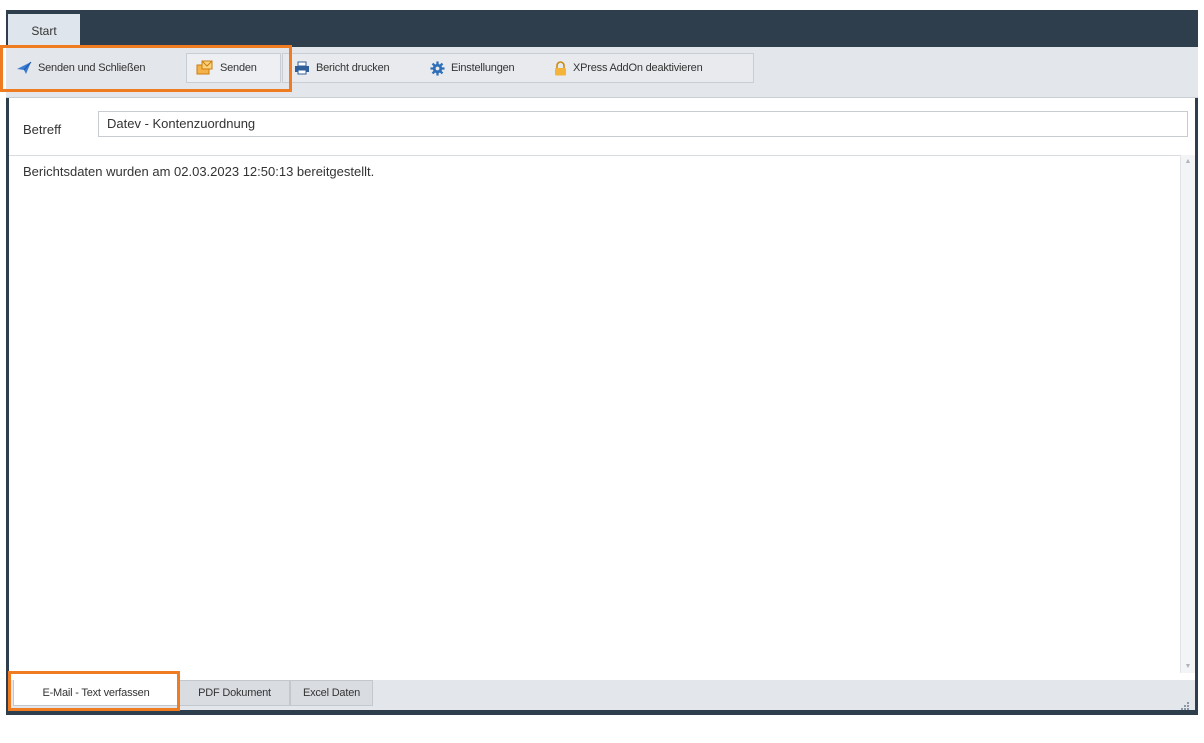  What do you see at coordinates (42, 129) in the screenshot?
I see `subject-label: Betreff` at bounding box center [42, 129].